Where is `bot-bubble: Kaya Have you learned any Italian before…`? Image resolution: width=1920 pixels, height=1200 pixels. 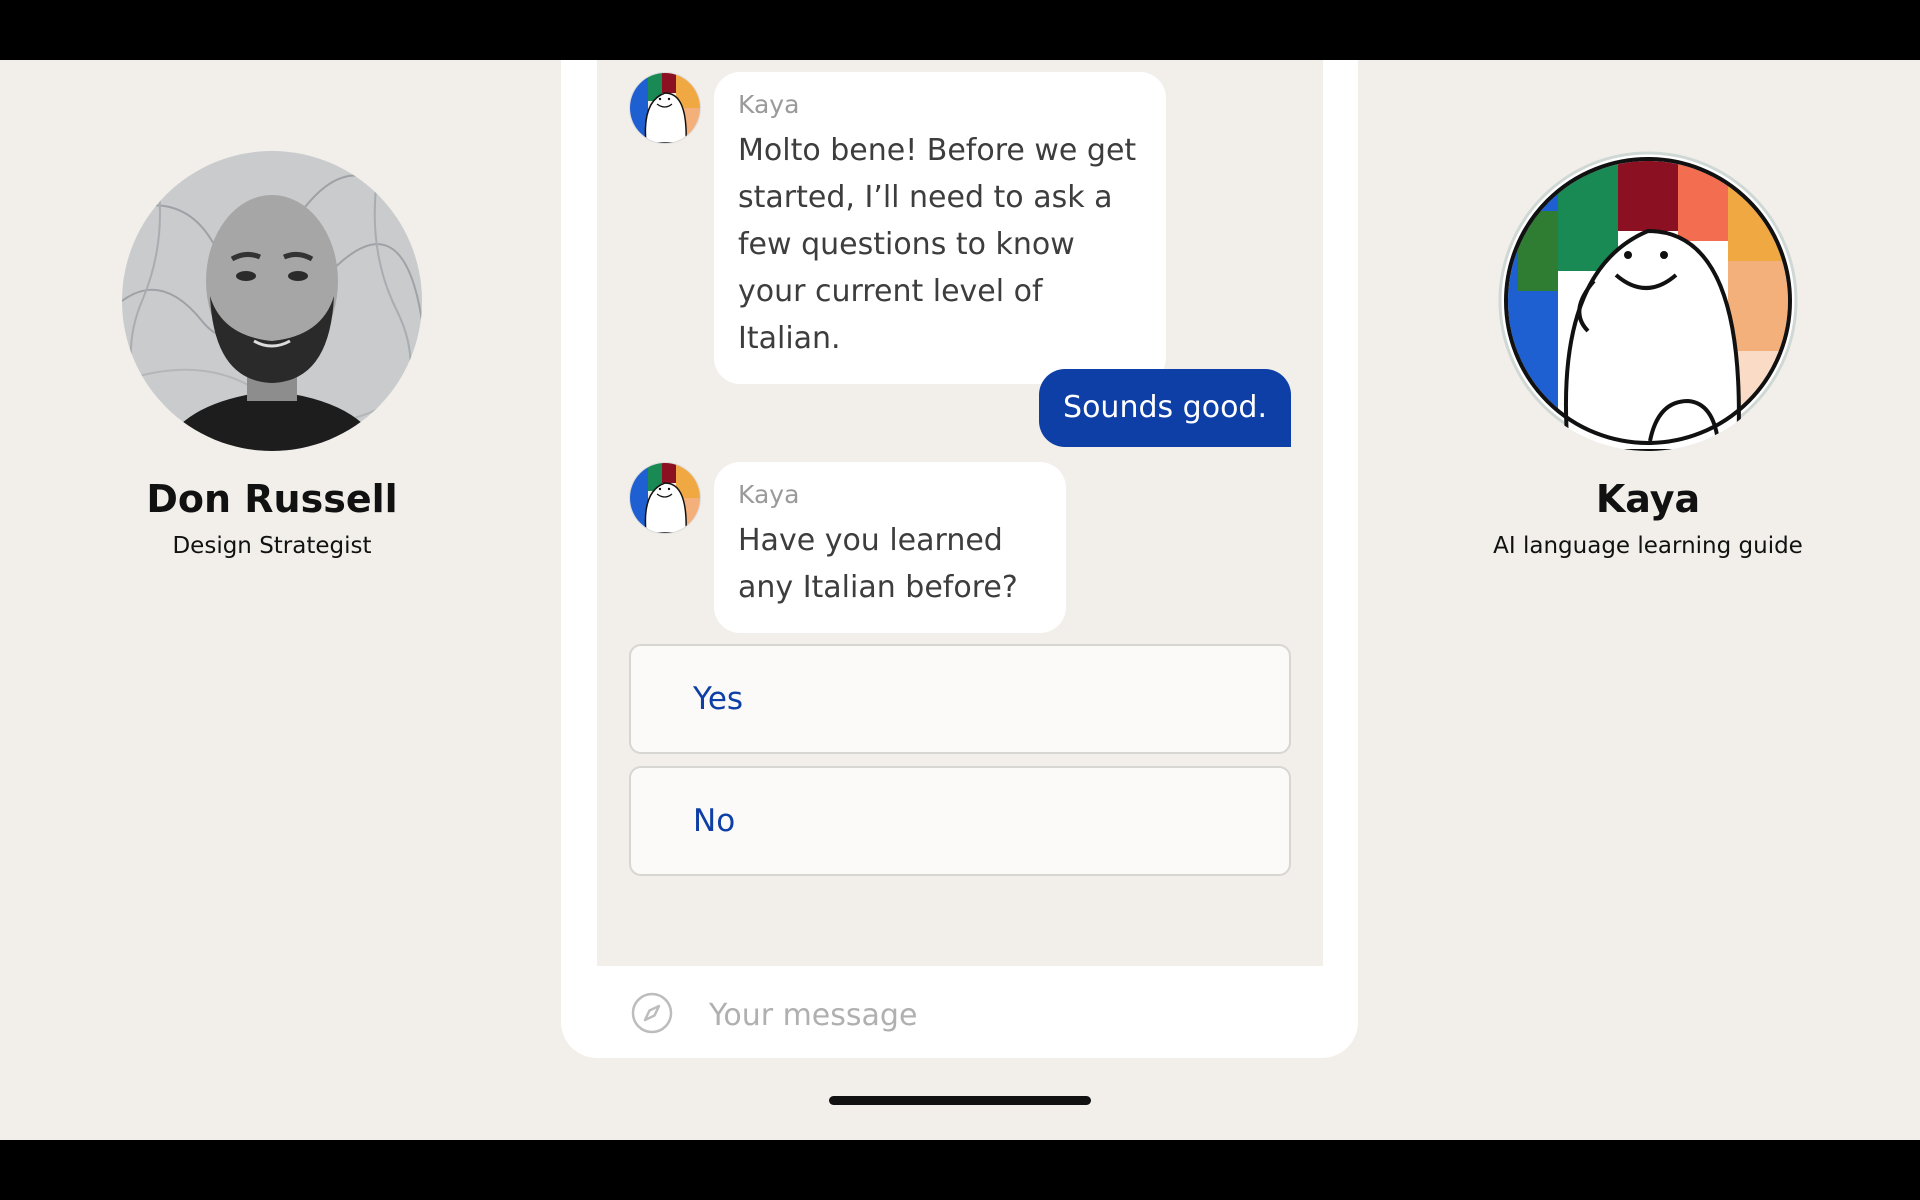
bot-bubble: Kaya Have you learned any Italian before… is located at coordinates (890, 547).